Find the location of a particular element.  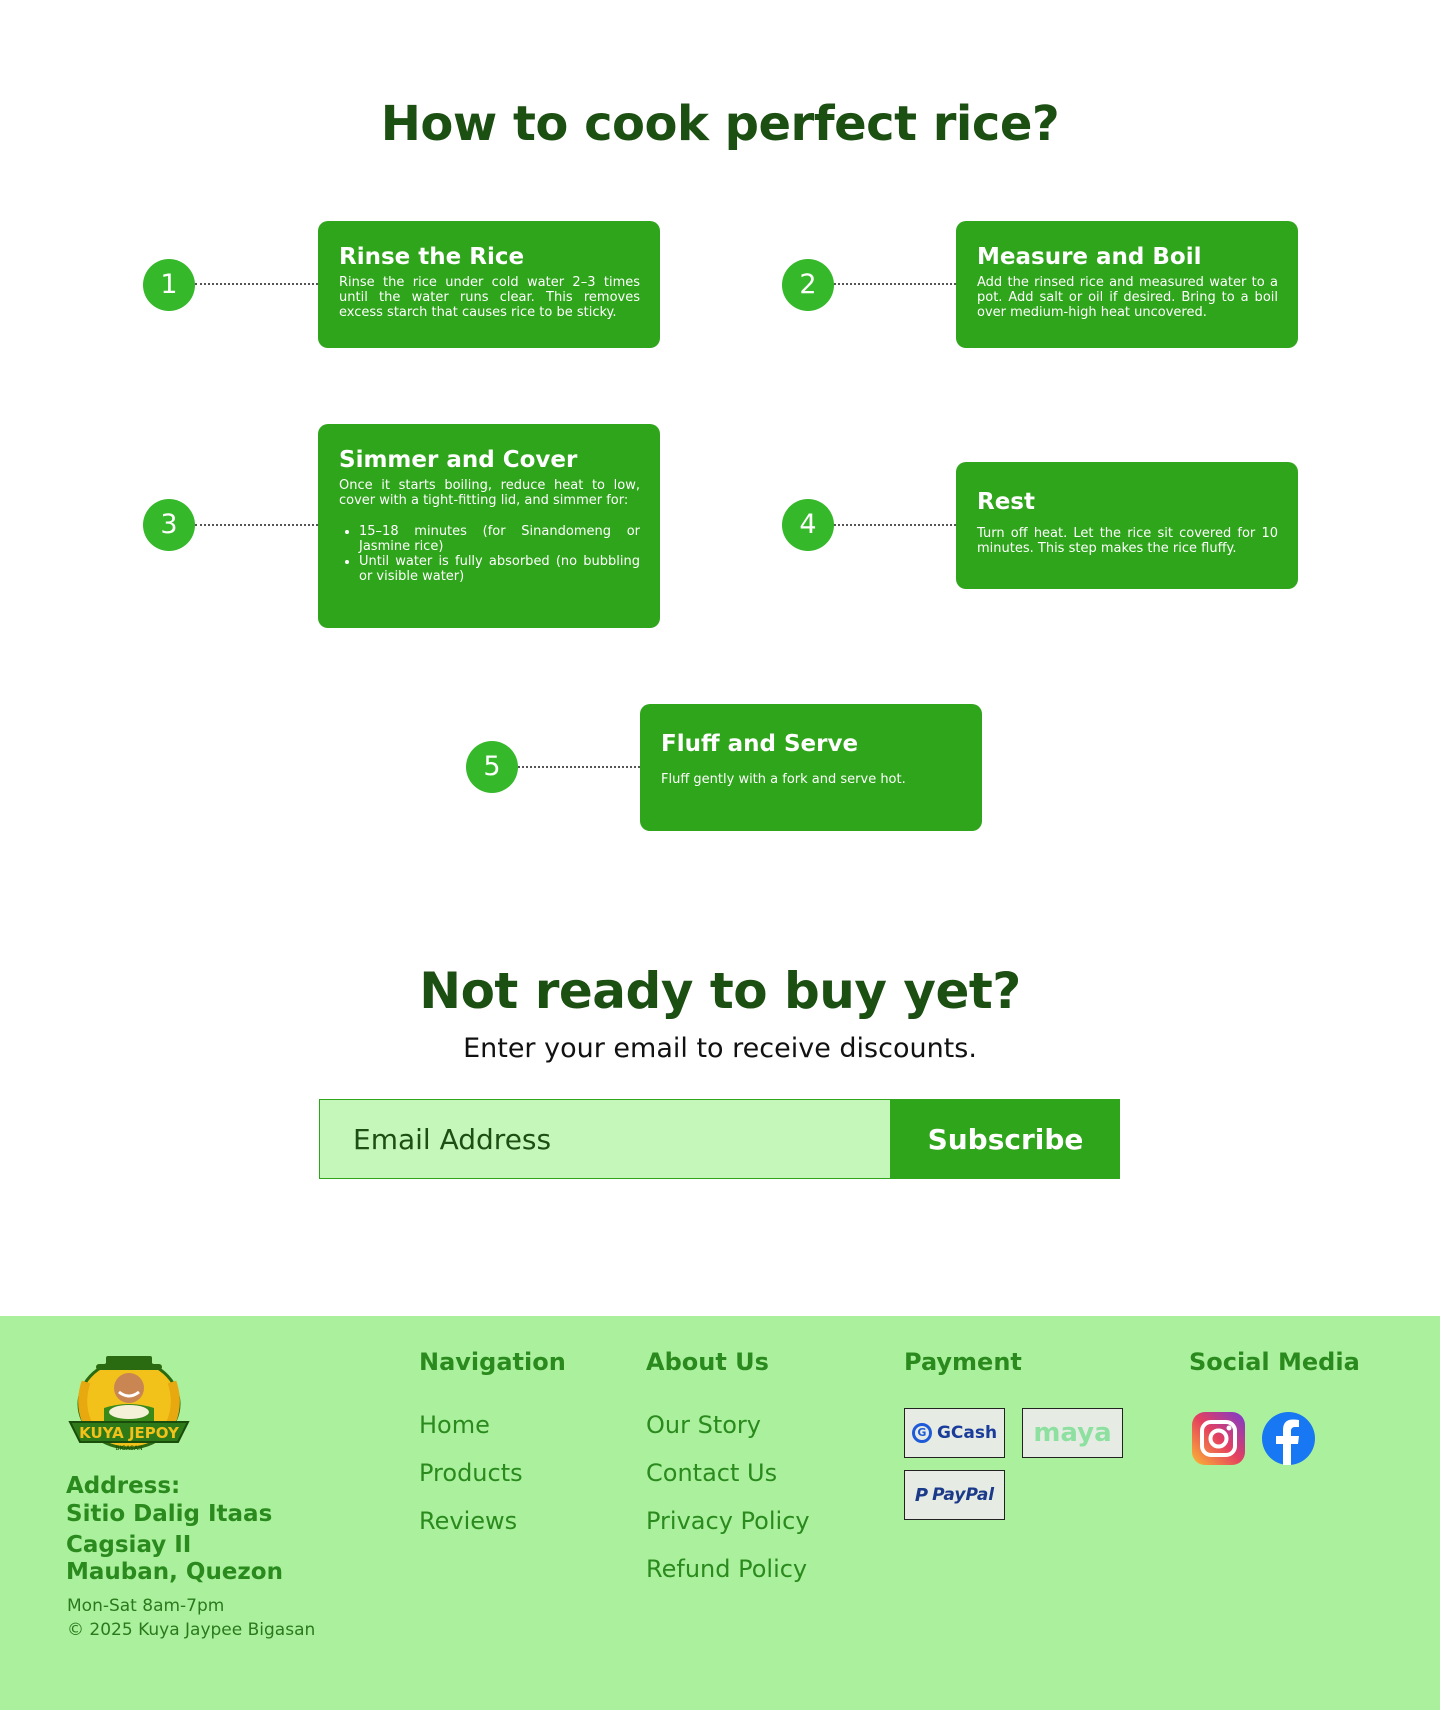

gcash-badge: G GCash is located at coordinates (954, 1433).